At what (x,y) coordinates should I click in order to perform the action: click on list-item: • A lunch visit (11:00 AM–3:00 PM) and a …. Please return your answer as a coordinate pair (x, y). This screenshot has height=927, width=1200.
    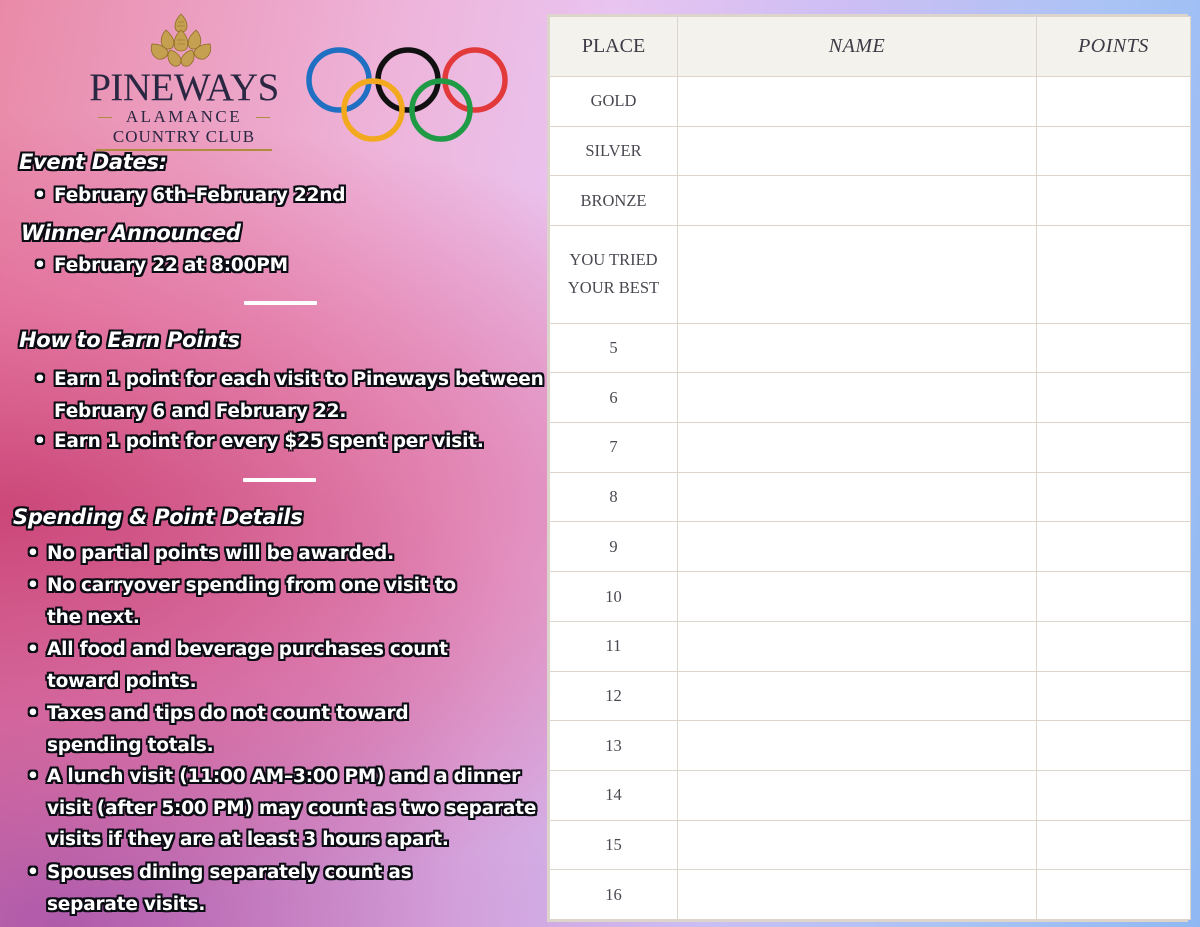
    Looking at the image, I should click on (281, 808).